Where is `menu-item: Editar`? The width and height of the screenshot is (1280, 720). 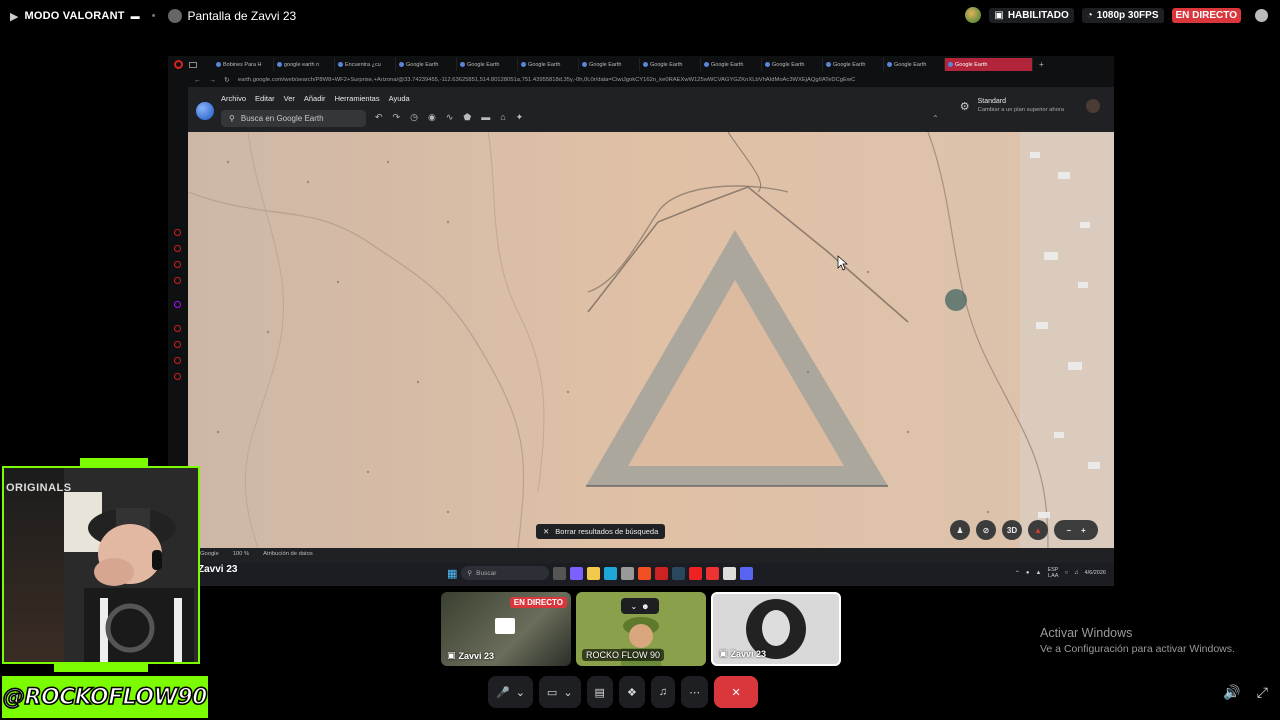
menu-item: Editar is located at coordinates (265, 98).